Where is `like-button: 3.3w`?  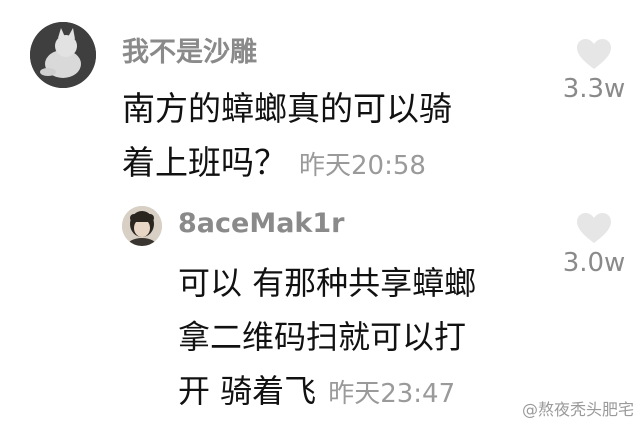
like-button: 3.3w is located at coordinates (594, 71).